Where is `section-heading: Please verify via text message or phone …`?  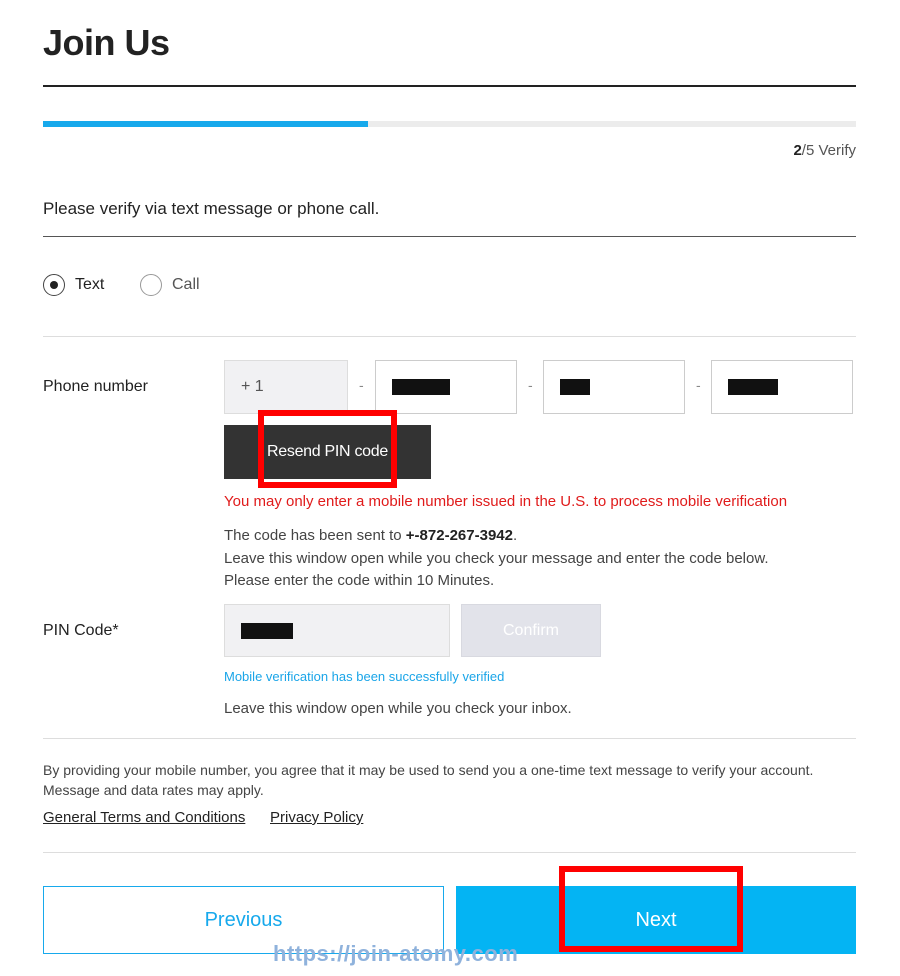 section-heading: Please verify via text message or phone … is located at coordinates (211, 208).